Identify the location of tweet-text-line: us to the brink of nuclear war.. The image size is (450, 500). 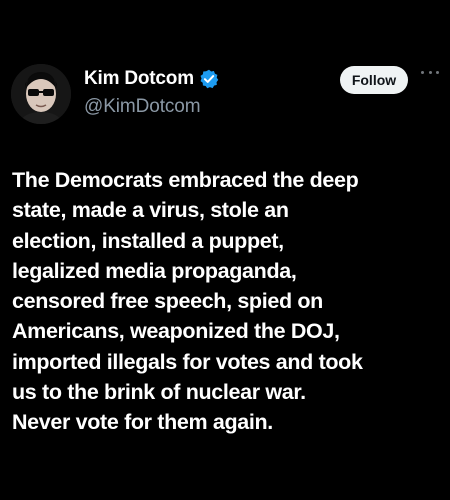
(159, 392).